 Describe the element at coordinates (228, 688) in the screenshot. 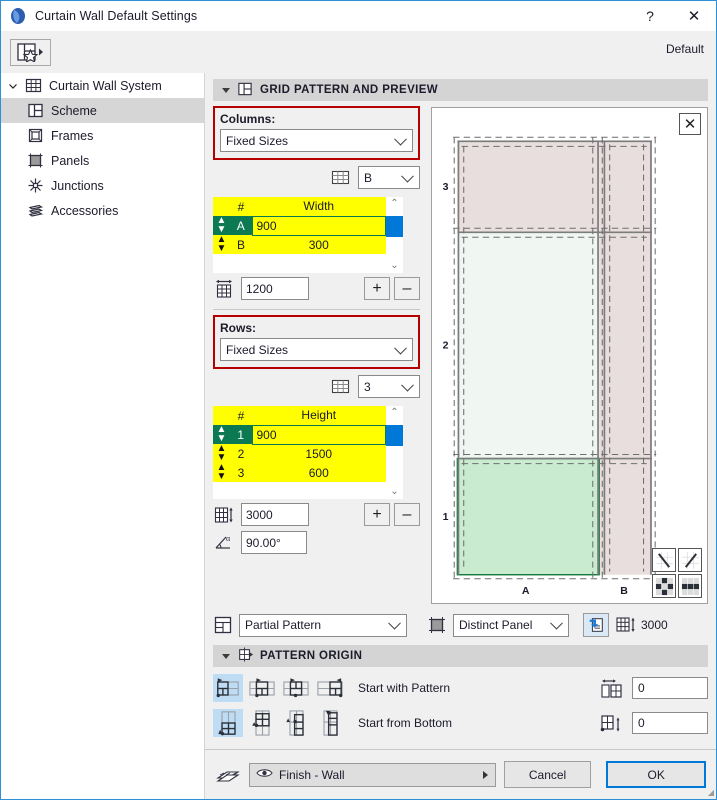

I see `origin-h-1-button` at that location.